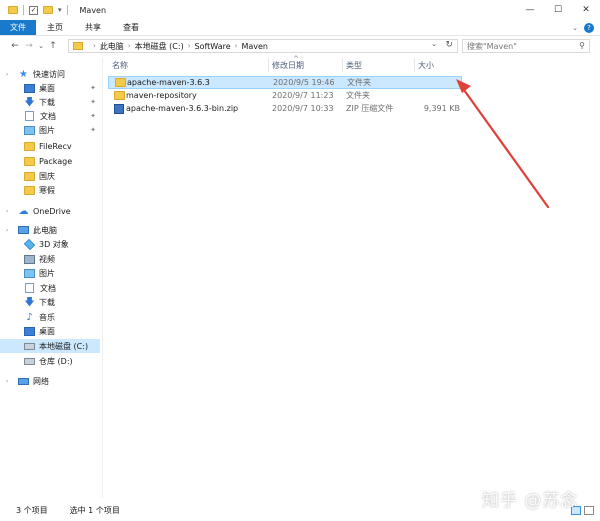 The height and width of the screenshot is (521, 600). What do you see at coordinates (93, 27) in the screenshot?
I see `tab-share: 共享` at bounding box center [93, 27].